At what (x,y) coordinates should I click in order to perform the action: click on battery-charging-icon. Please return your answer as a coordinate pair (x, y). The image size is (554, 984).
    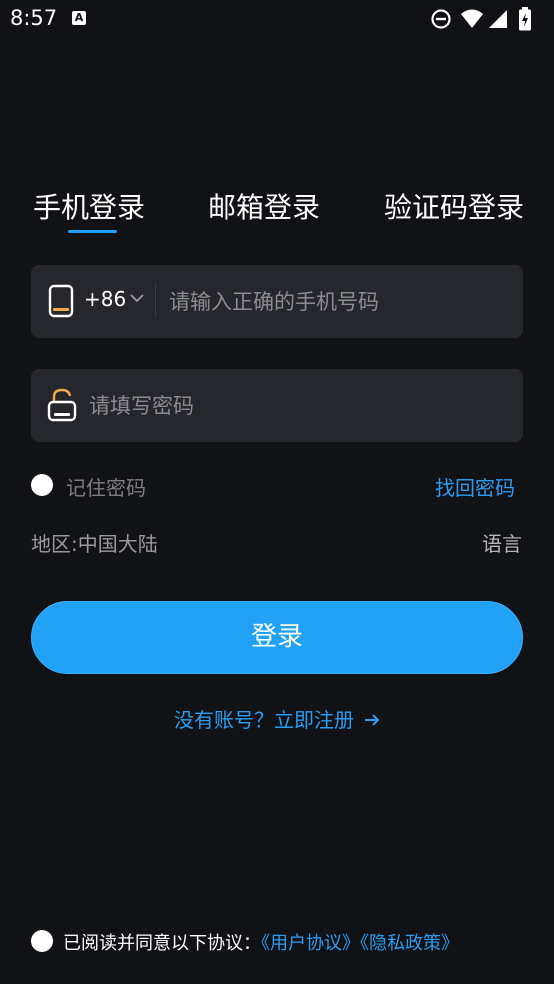
    Looking at the image, I should click on (525, 19).